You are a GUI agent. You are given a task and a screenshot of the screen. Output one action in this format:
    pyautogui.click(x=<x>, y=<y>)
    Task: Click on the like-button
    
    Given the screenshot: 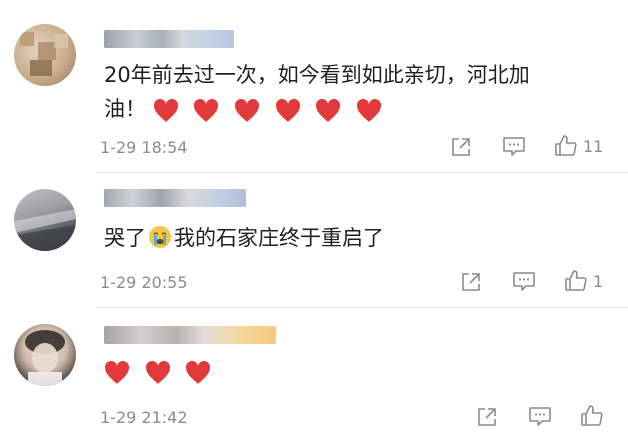 What is the action you would take?
    pyautogui.click(x=592, y=416)
    